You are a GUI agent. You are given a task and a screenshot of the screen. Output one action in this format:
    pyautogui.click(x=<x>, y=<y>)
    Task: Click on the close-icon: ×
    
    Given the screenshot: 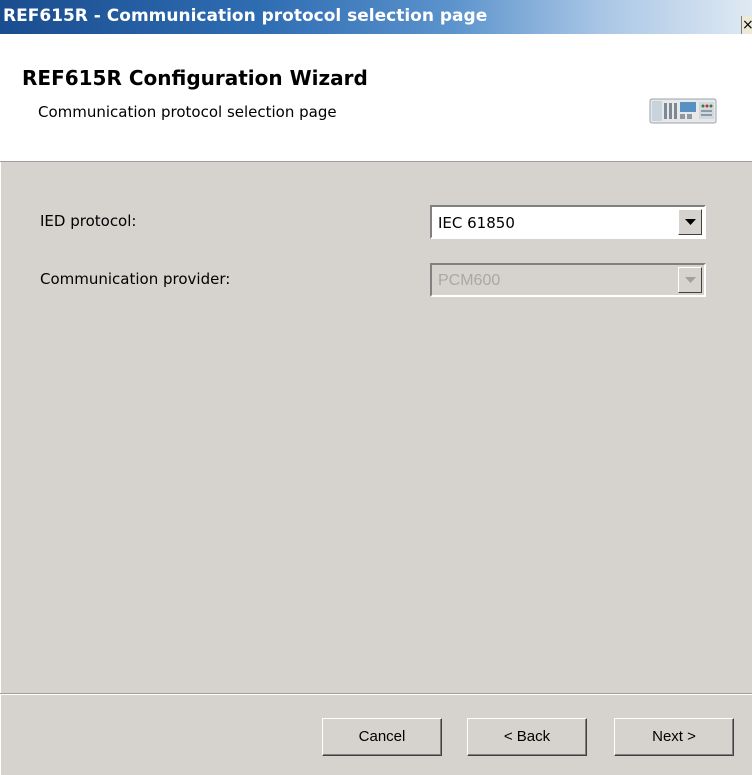 What is the action you would take?
    pyautogui.click(x=747, y=25)
    